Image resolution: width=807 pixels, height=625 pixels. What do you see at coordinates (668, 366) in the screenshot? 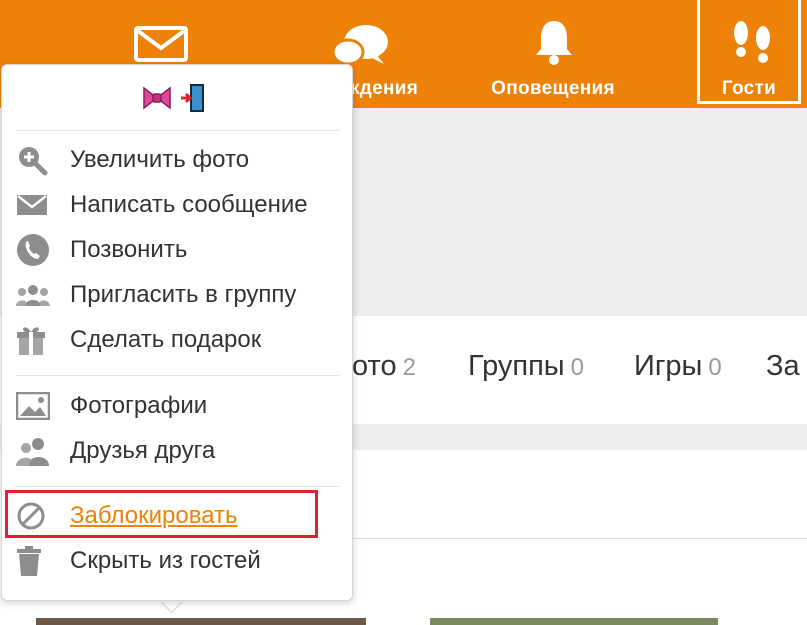
I see `tab-games-label: Игры` at bounding box center [668, 366].